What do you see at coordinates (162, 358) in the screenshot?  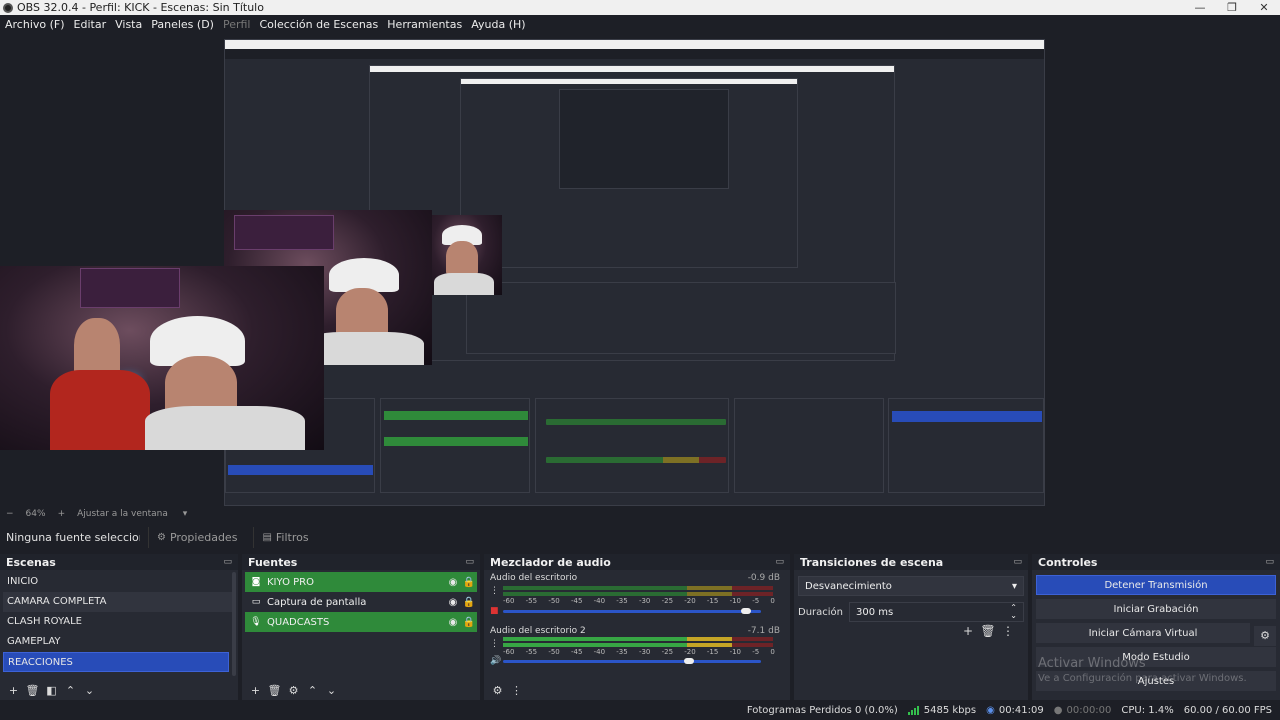 I see `webcam-feed-main` at bounding box center [162, 358].